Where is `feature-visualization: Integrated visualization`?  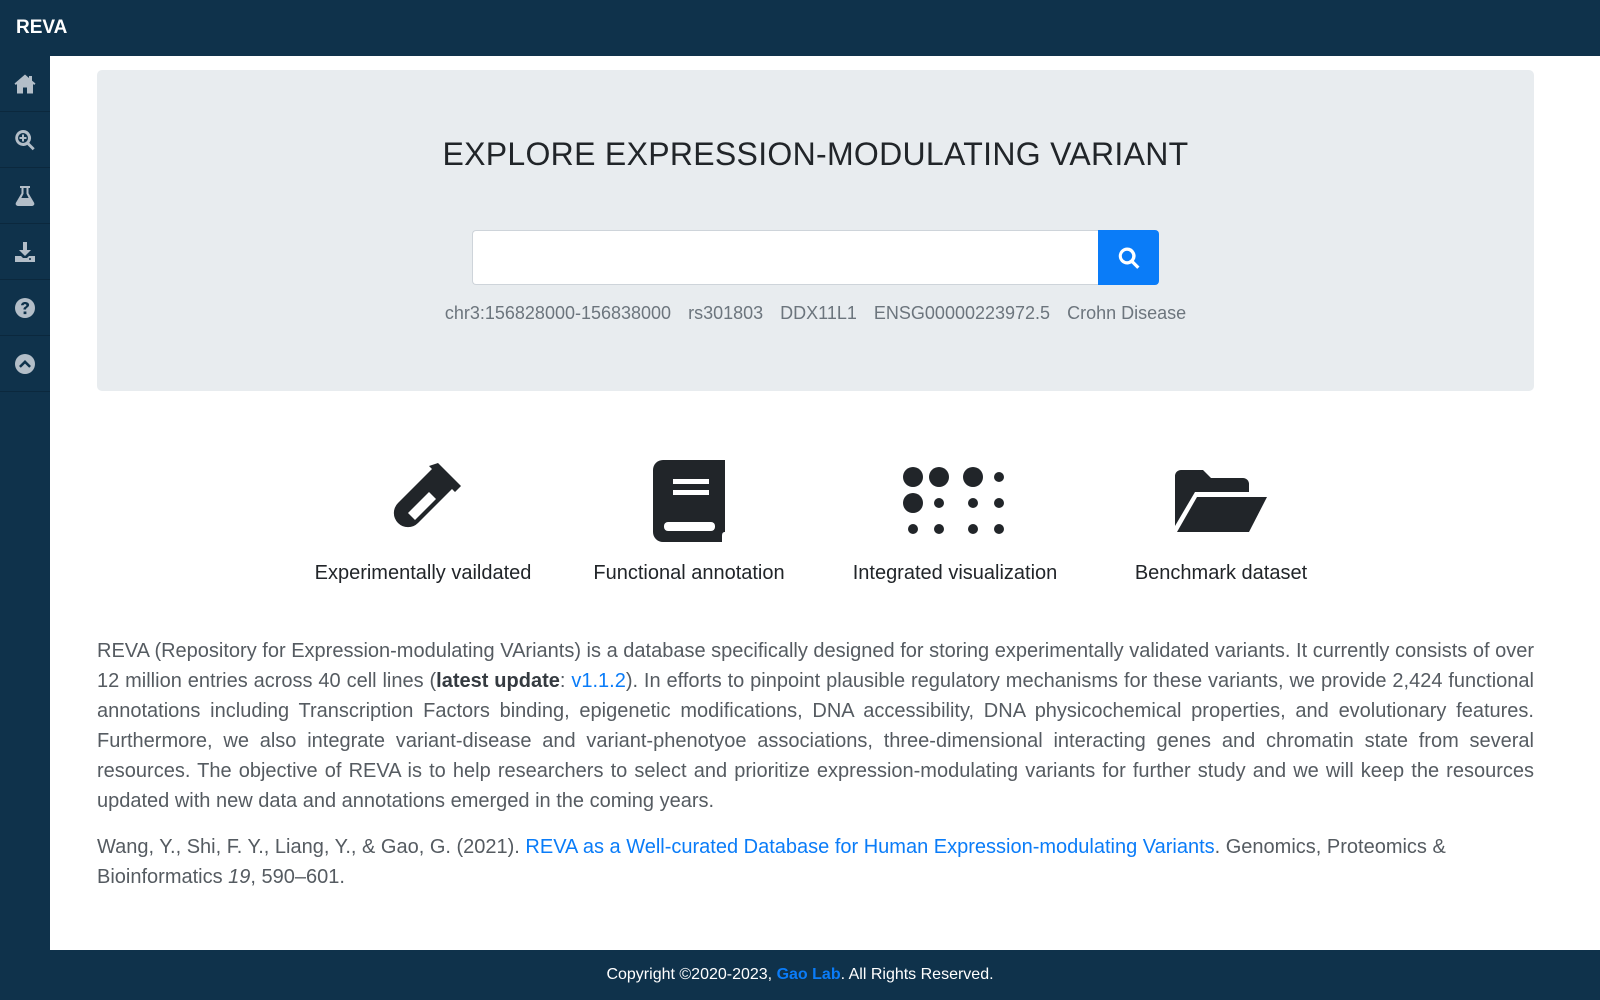
feature-visualization: Integrated visualization is located at coordinates (955, 522).